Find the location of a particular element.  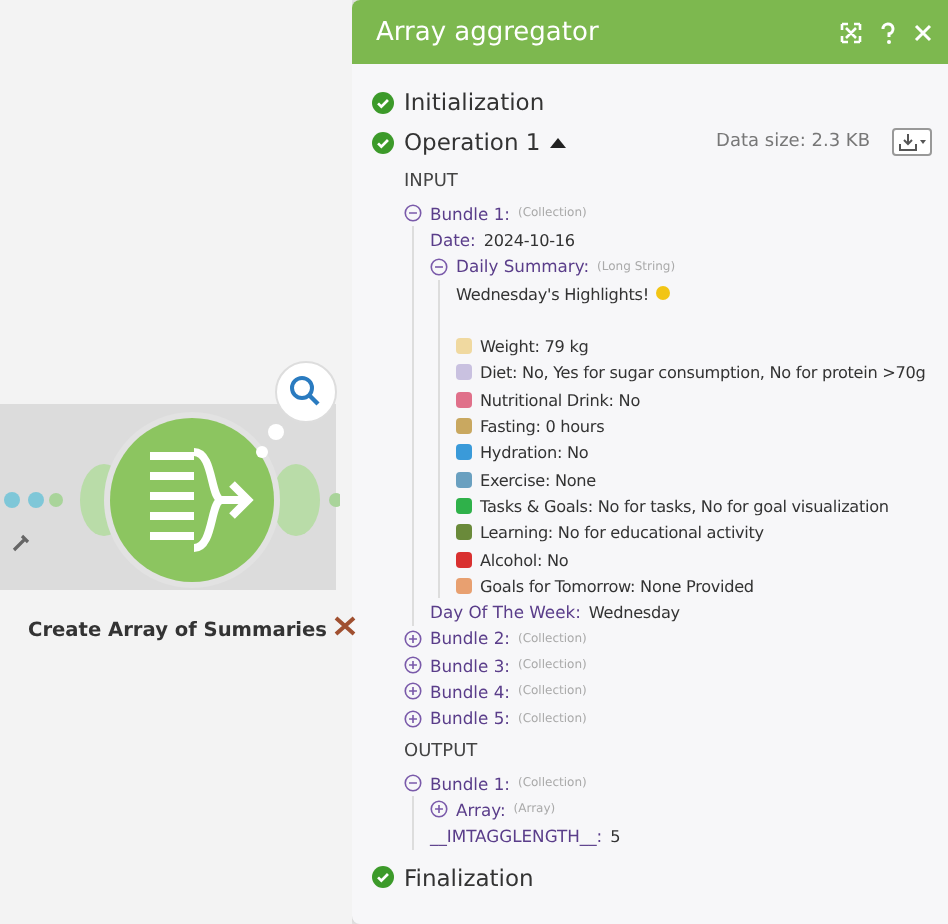

step-label: Operation 1 is located at coordinates (472, 142).